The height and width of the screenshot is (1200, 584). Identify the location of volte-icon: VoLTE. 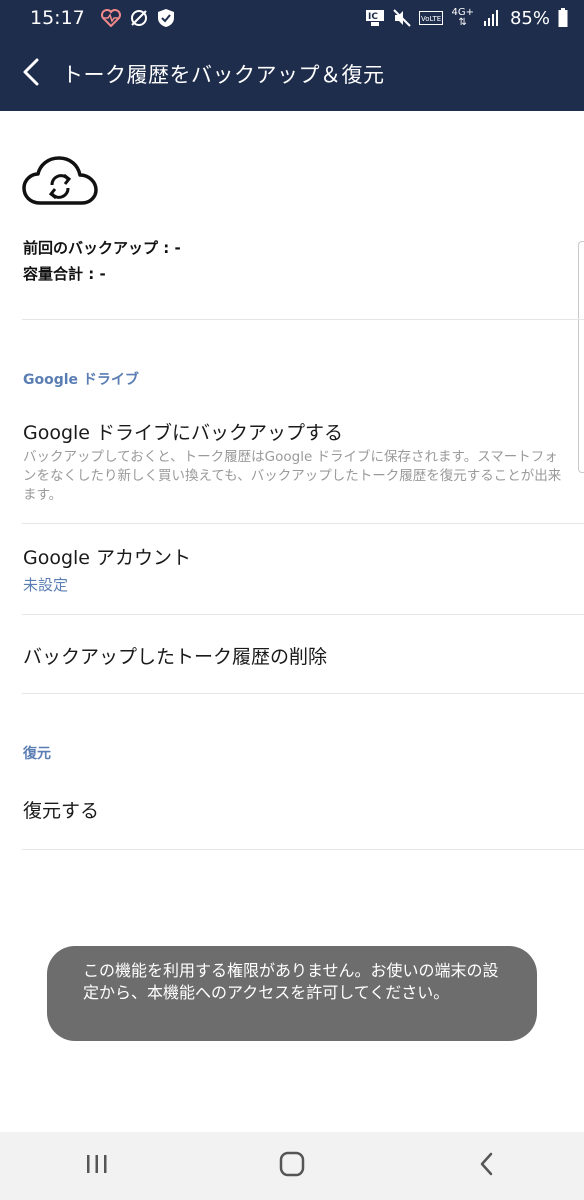
(431, 18).